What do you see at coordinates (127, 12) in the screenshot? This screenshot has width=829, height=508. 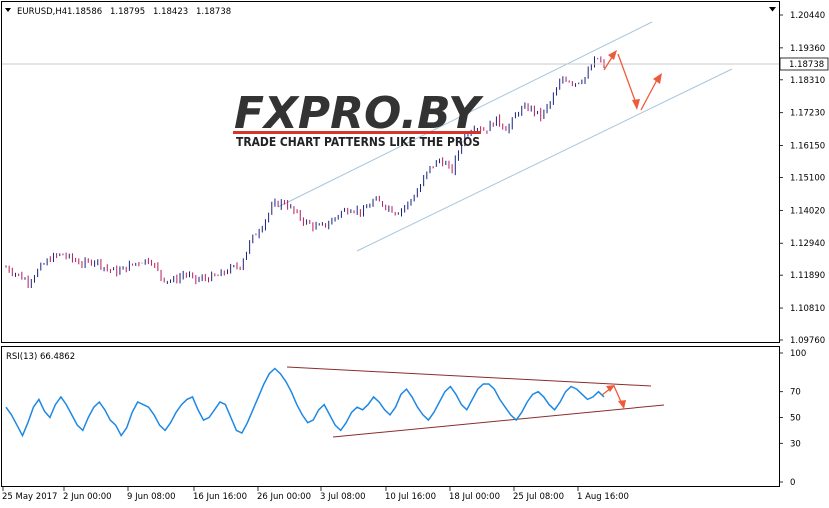 I see `ohlc-high: 1.18795` at bounding box center [127, 12].